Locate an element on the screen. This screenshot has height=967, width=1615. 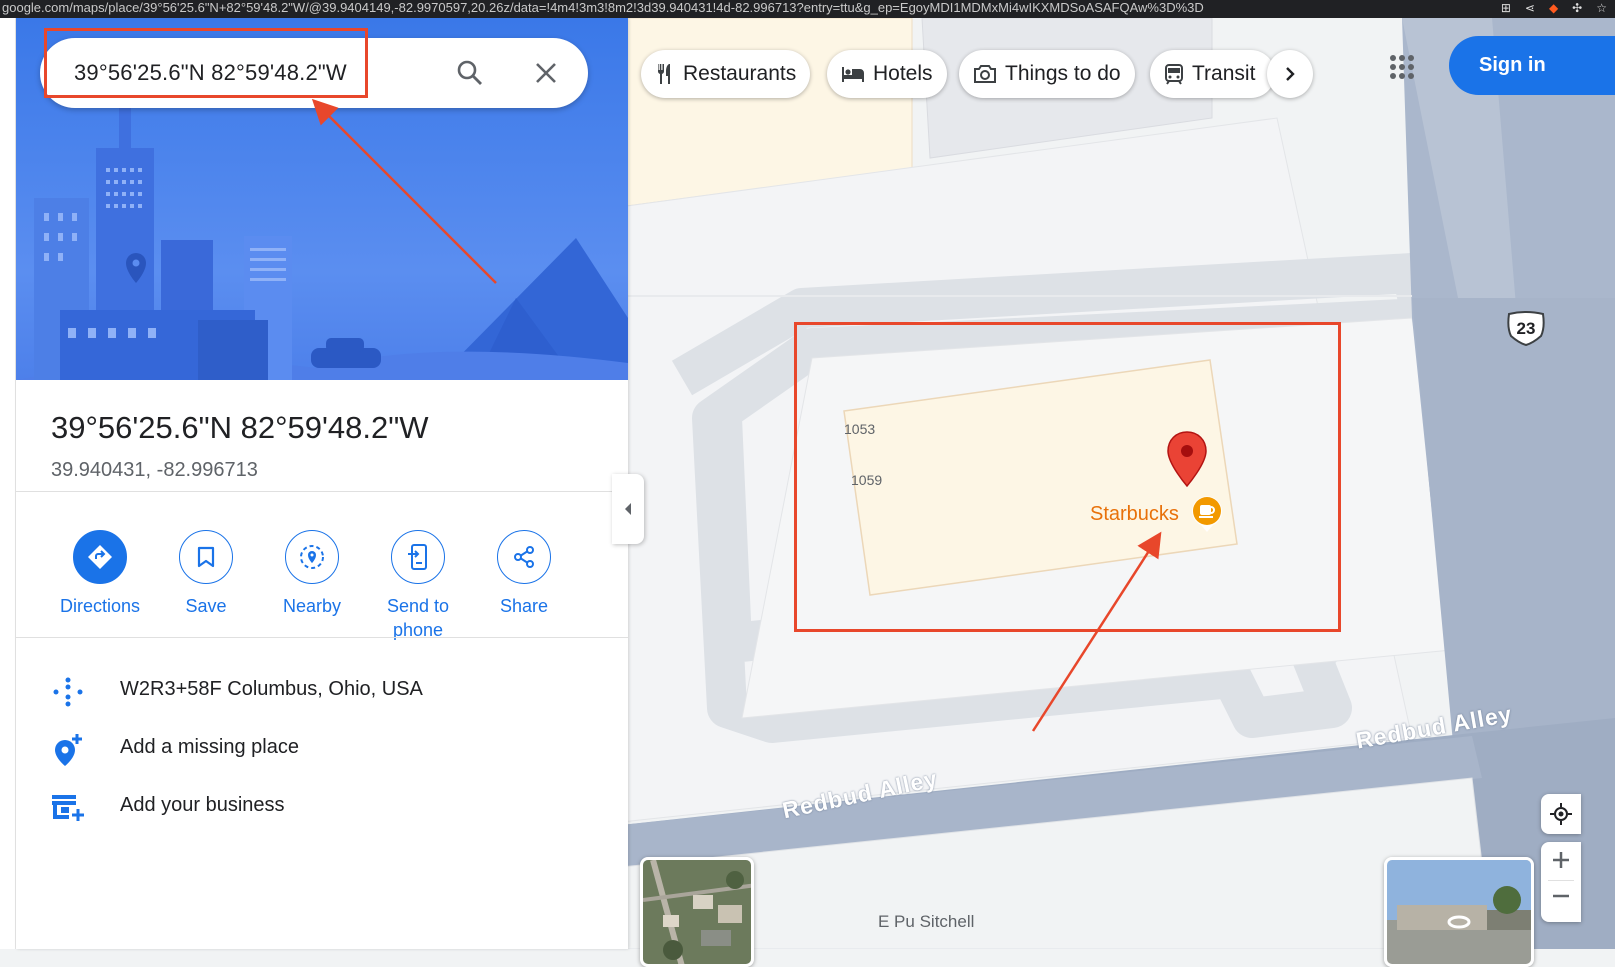
hotel-icon is located at coordinates (853, 74).